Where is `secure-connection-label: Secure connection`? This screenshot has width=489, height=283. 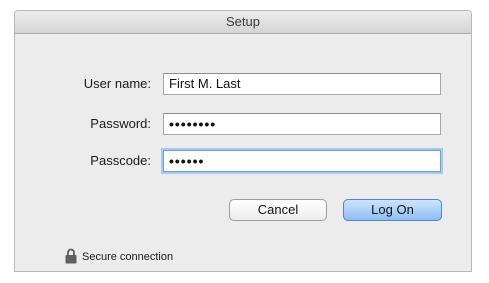
secure-connection-label: Secure connection is located at coordinates (128, 257).